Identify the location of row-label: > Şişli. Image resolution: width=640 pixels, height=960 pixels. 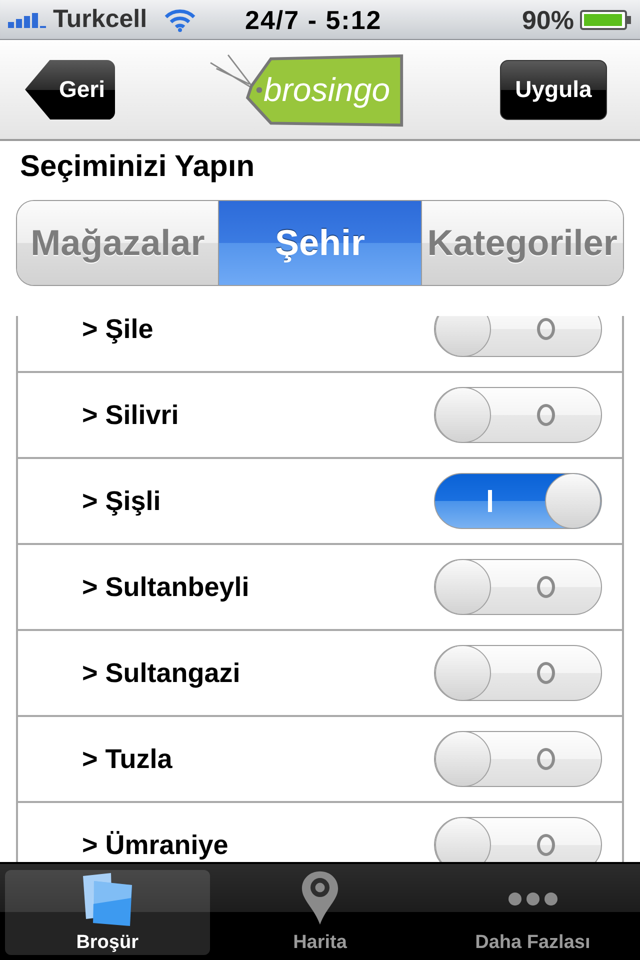
(121, 501).